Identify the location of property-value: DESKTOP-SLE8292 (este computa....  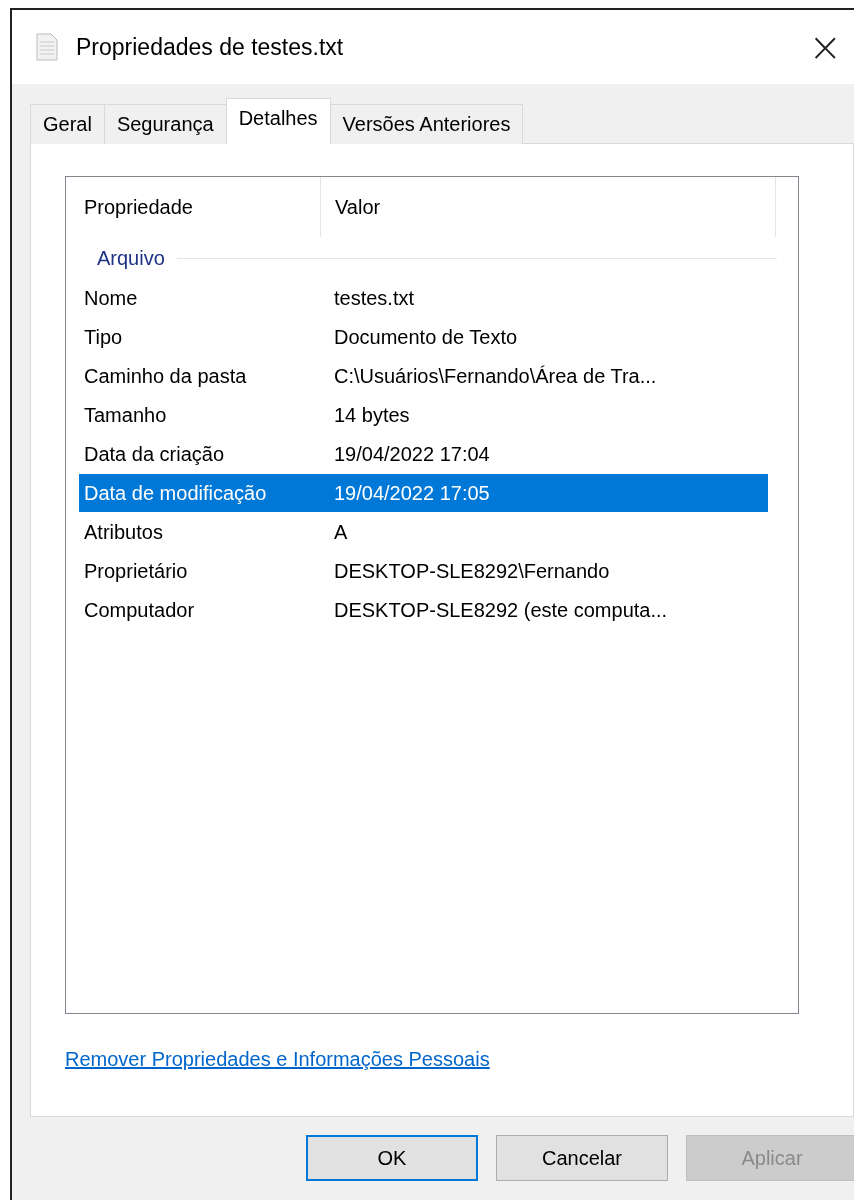
(500, 610).